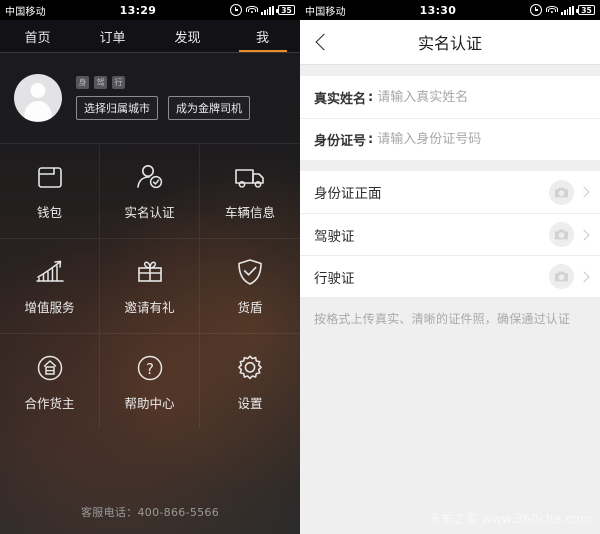 This screenshot has height=534, width=600. I want to click on colon-id-number: :, so click(371, 139).